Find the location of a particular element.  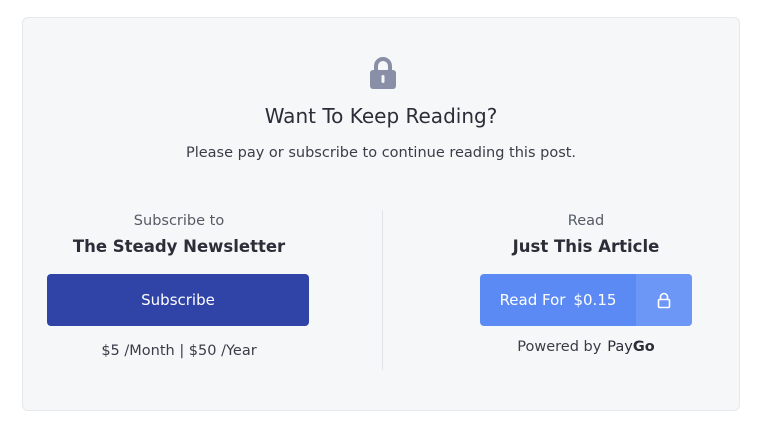

read-column: Read Just This Article is located at coordinates (586, 234).